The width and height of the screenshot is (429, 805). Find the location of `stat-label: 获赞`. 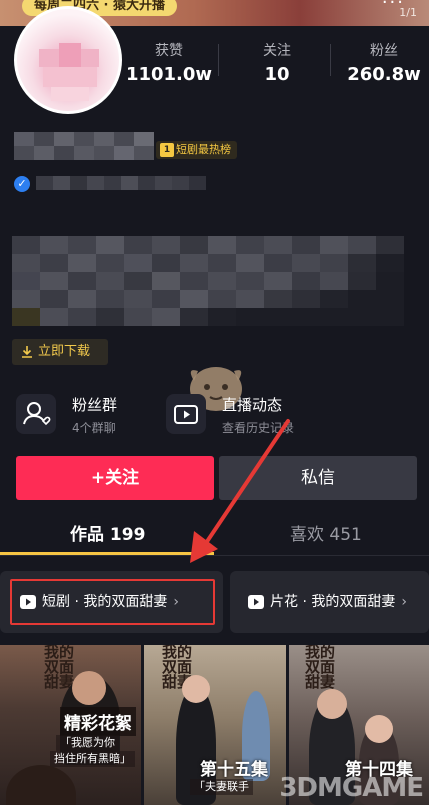

stat-label: 获赞 is located at coordinates (169, 51).